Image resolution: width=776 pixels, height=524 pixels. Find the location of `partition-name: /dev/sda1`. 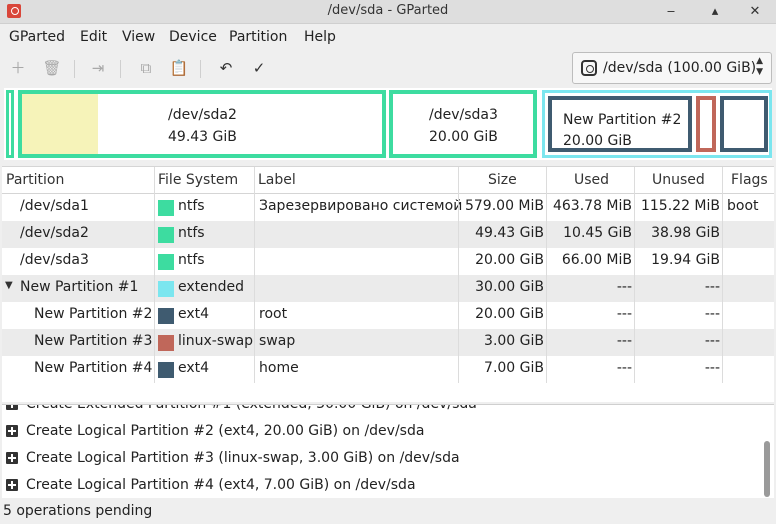

partition-name: /dev/sda1 is located at coordinates (54, 206).